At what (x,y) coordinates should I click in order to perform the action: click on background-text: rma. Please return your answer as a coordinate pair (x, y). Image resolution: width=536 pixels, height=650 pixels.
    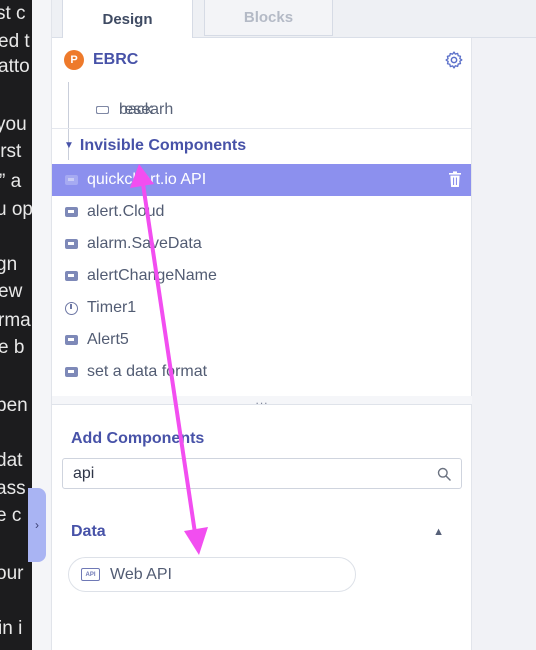
    Looking at the image, I should click on (15, 320).